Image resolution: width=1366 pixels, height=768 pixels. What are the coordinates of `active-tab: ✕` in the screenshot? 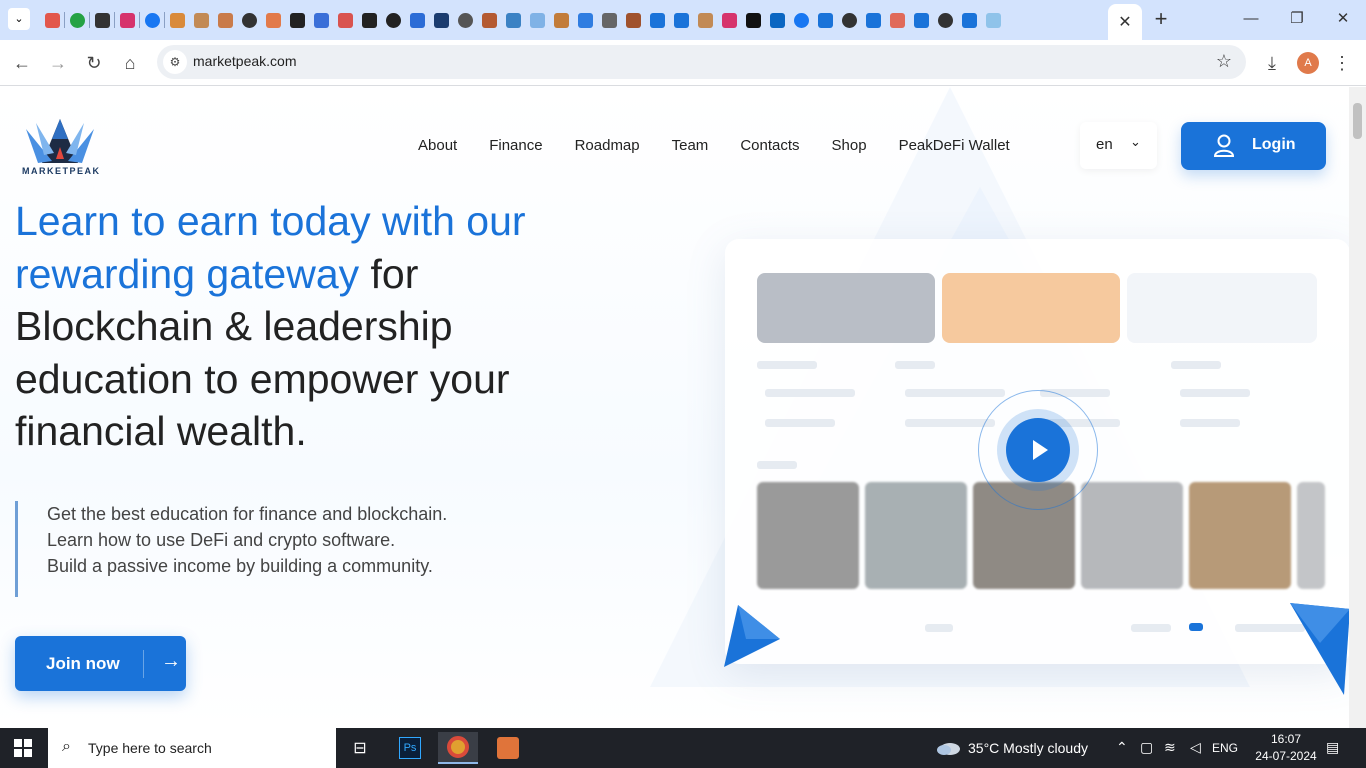 It's located at (1125, 22).